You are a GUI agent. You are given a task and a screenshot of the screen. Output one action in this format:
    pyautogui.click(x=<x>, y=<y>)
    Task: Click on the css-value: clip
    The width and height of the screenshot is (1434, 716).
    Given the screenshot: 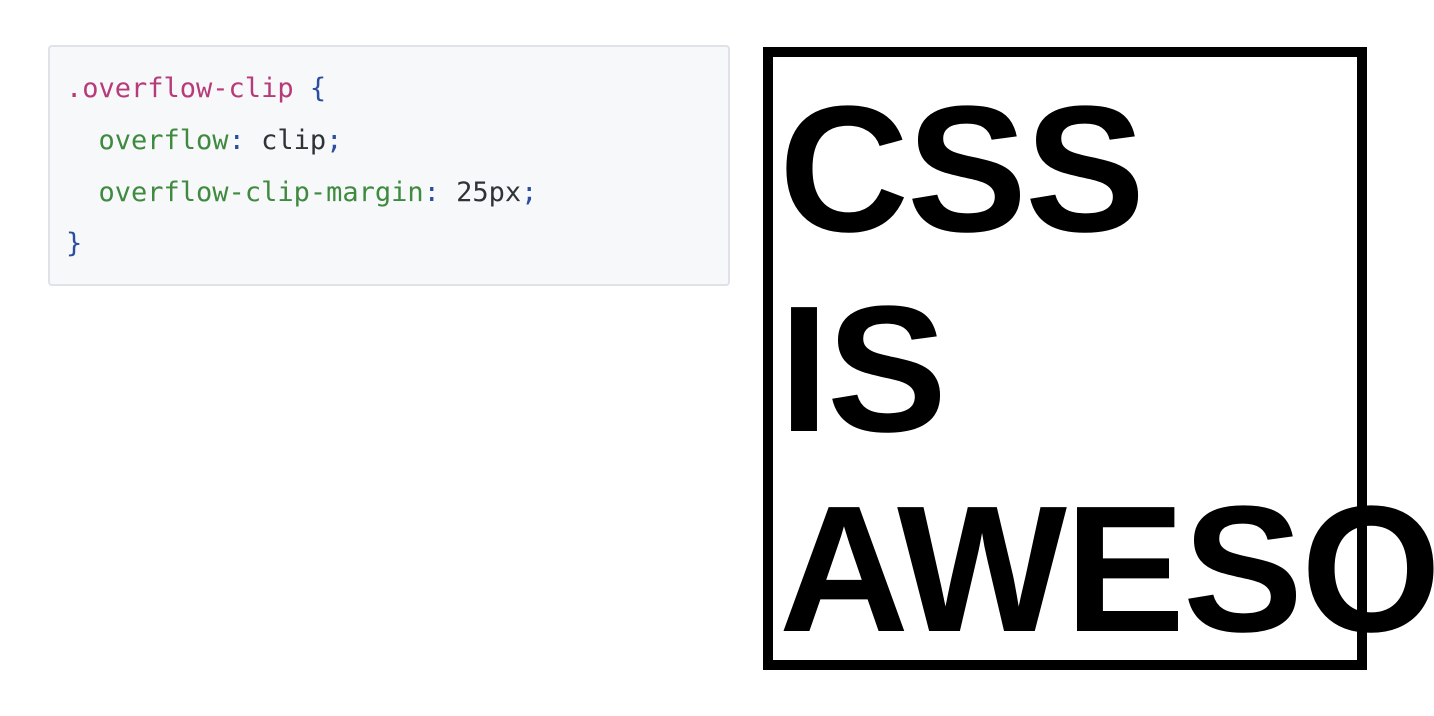 What is the action you would take?
    pyautogui.click(x=285, y=140)
    